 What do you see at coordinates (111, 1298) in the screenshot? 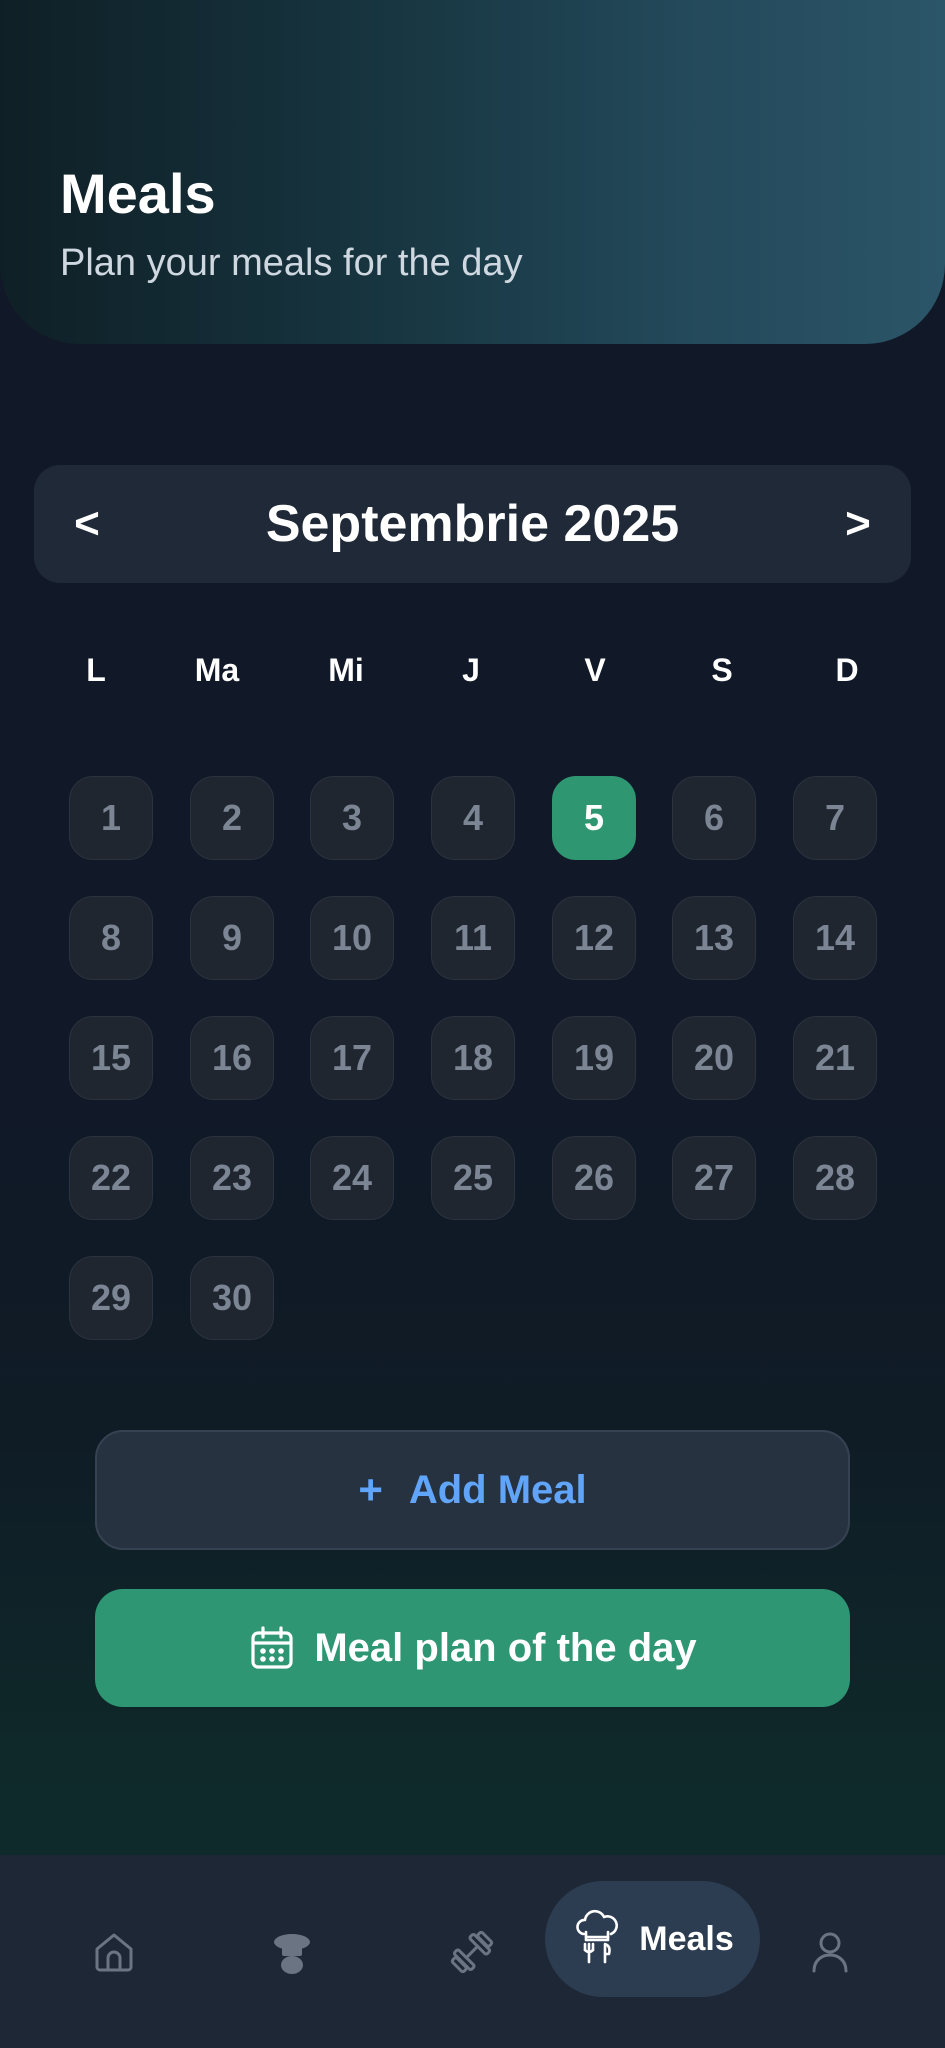
I see `calendar-day: 29` at bounding box center [111, 1298].